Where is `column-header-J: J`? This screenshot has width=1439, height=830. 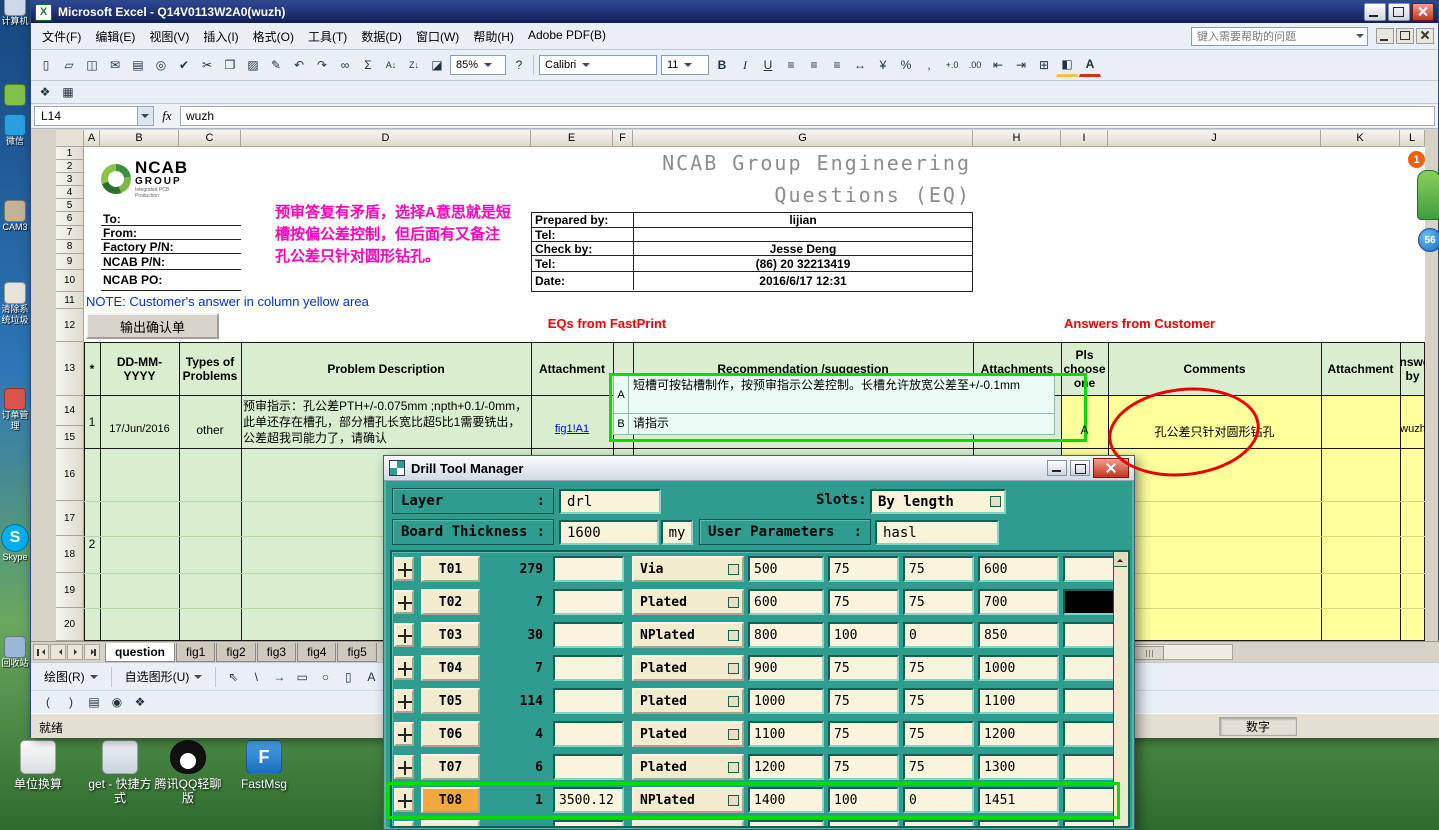 column-header-J: J is located at coordinates (1214, 138).